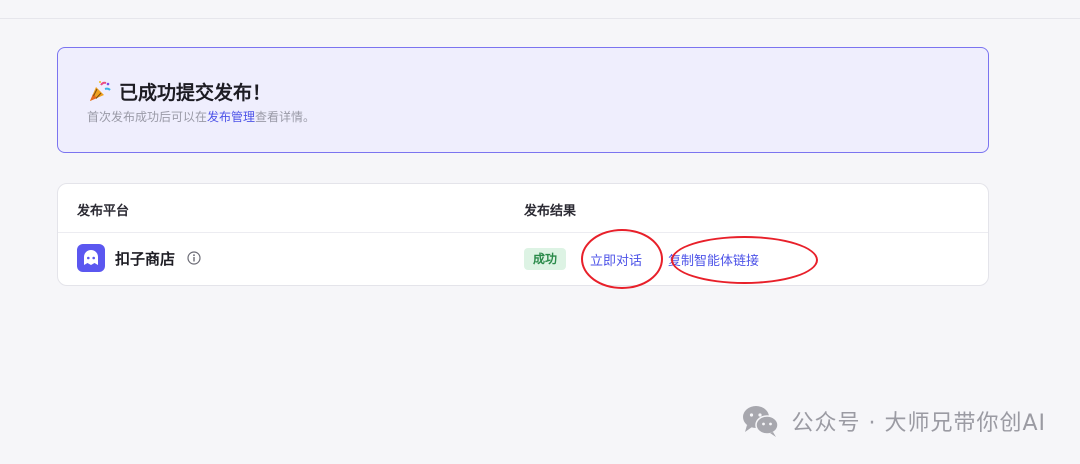 This screenshot has height=464, width=1080. What do you see at coordinates (540, 9) in the screenshot?
I see `top-bar` at bounding box center [540, 9].